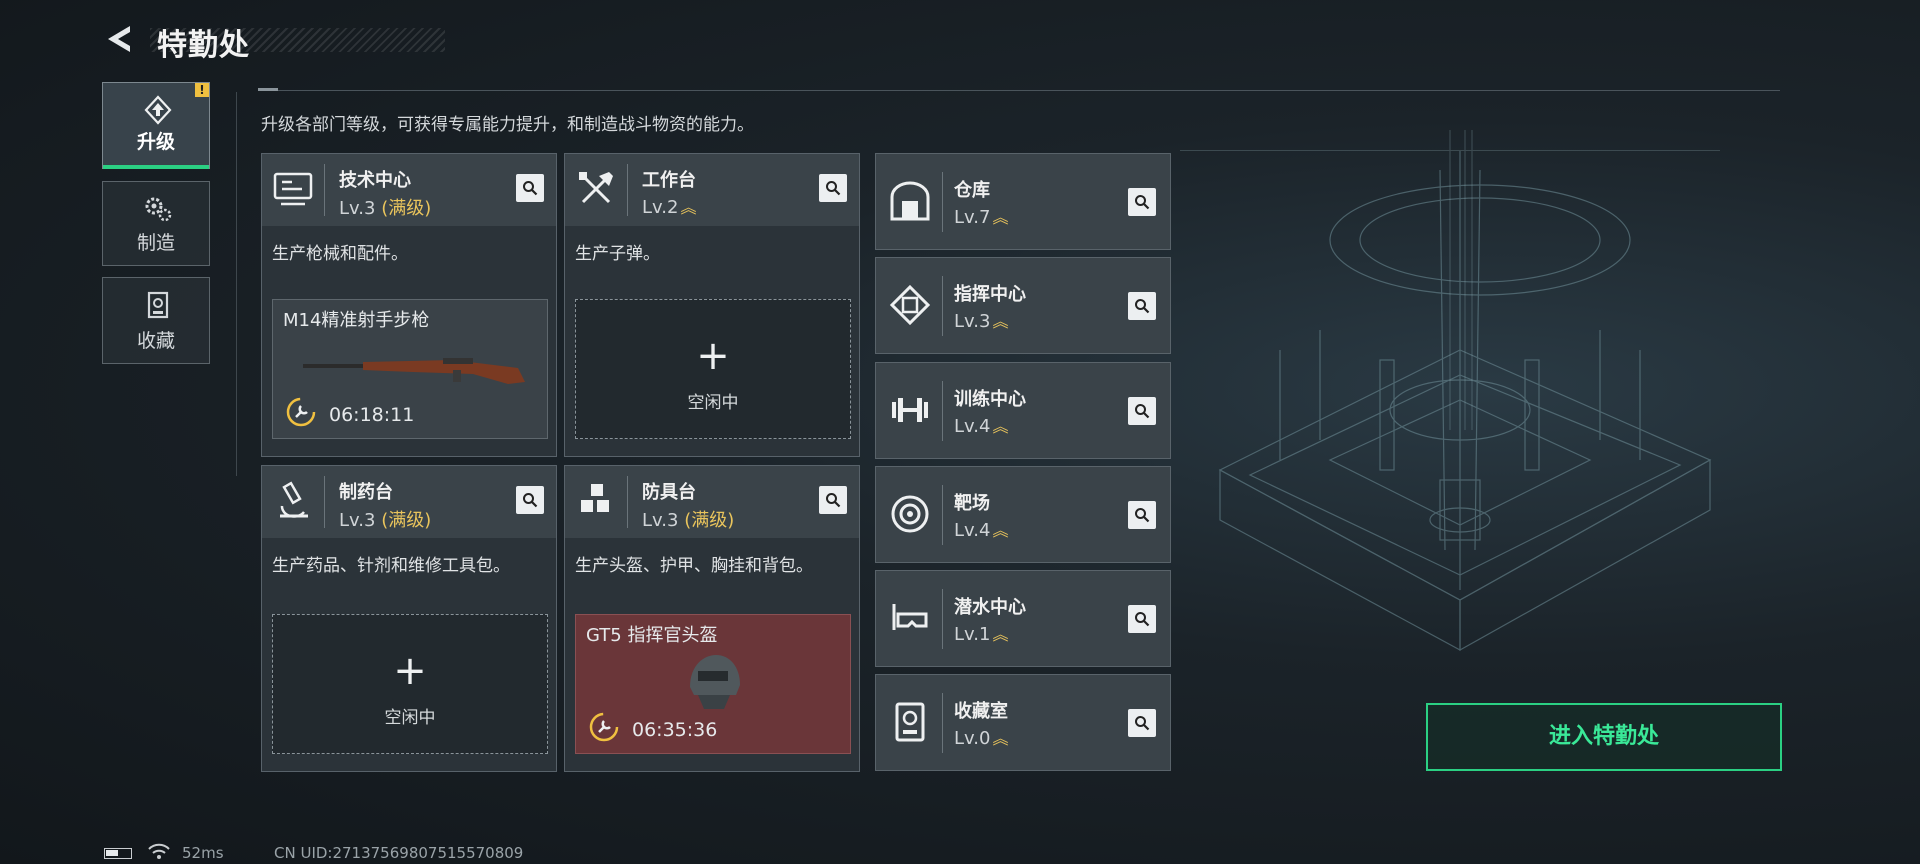  Describe the element at coordinates (972, 503) in the screenshot. I see `facility-name: 靶场` at that location.